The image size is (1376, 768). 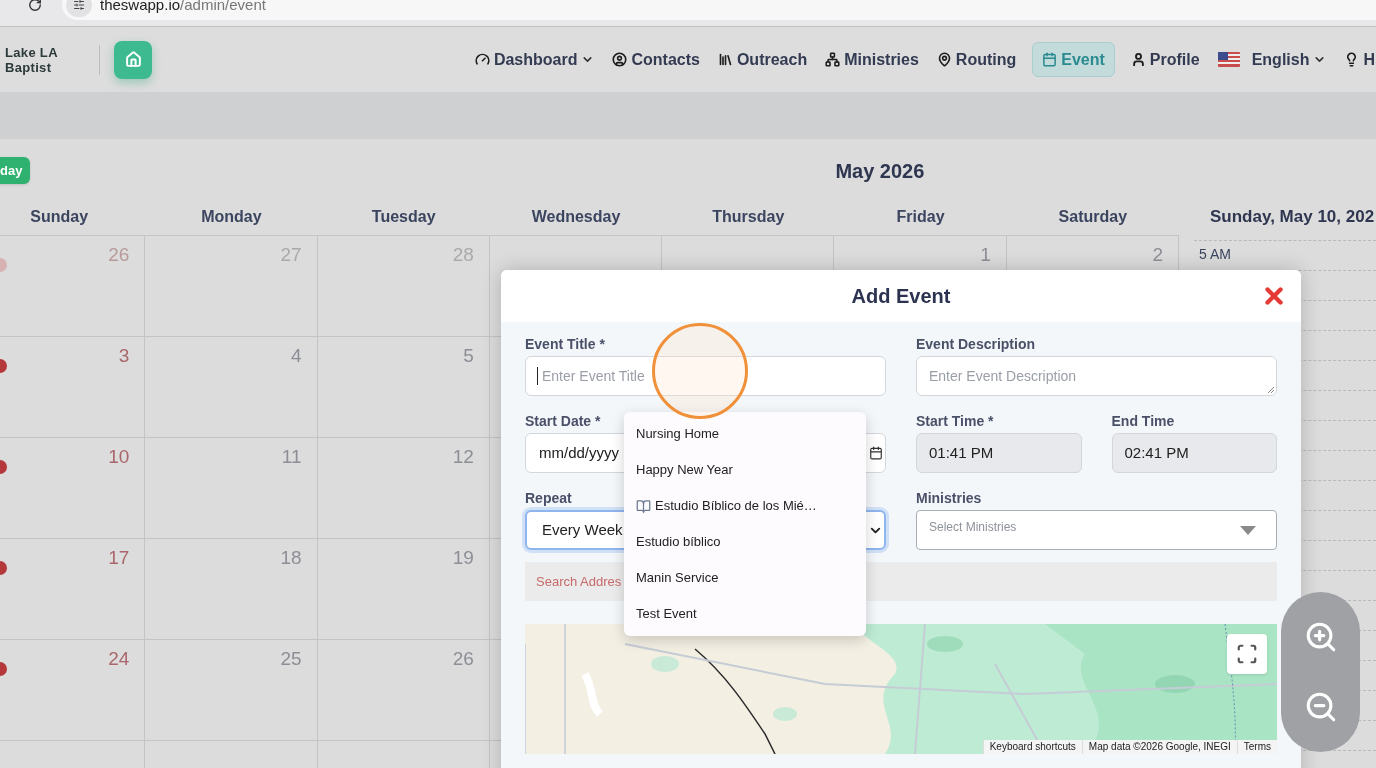 I want to click on weekday-header: Saturday, so click(x=1093, y=217).